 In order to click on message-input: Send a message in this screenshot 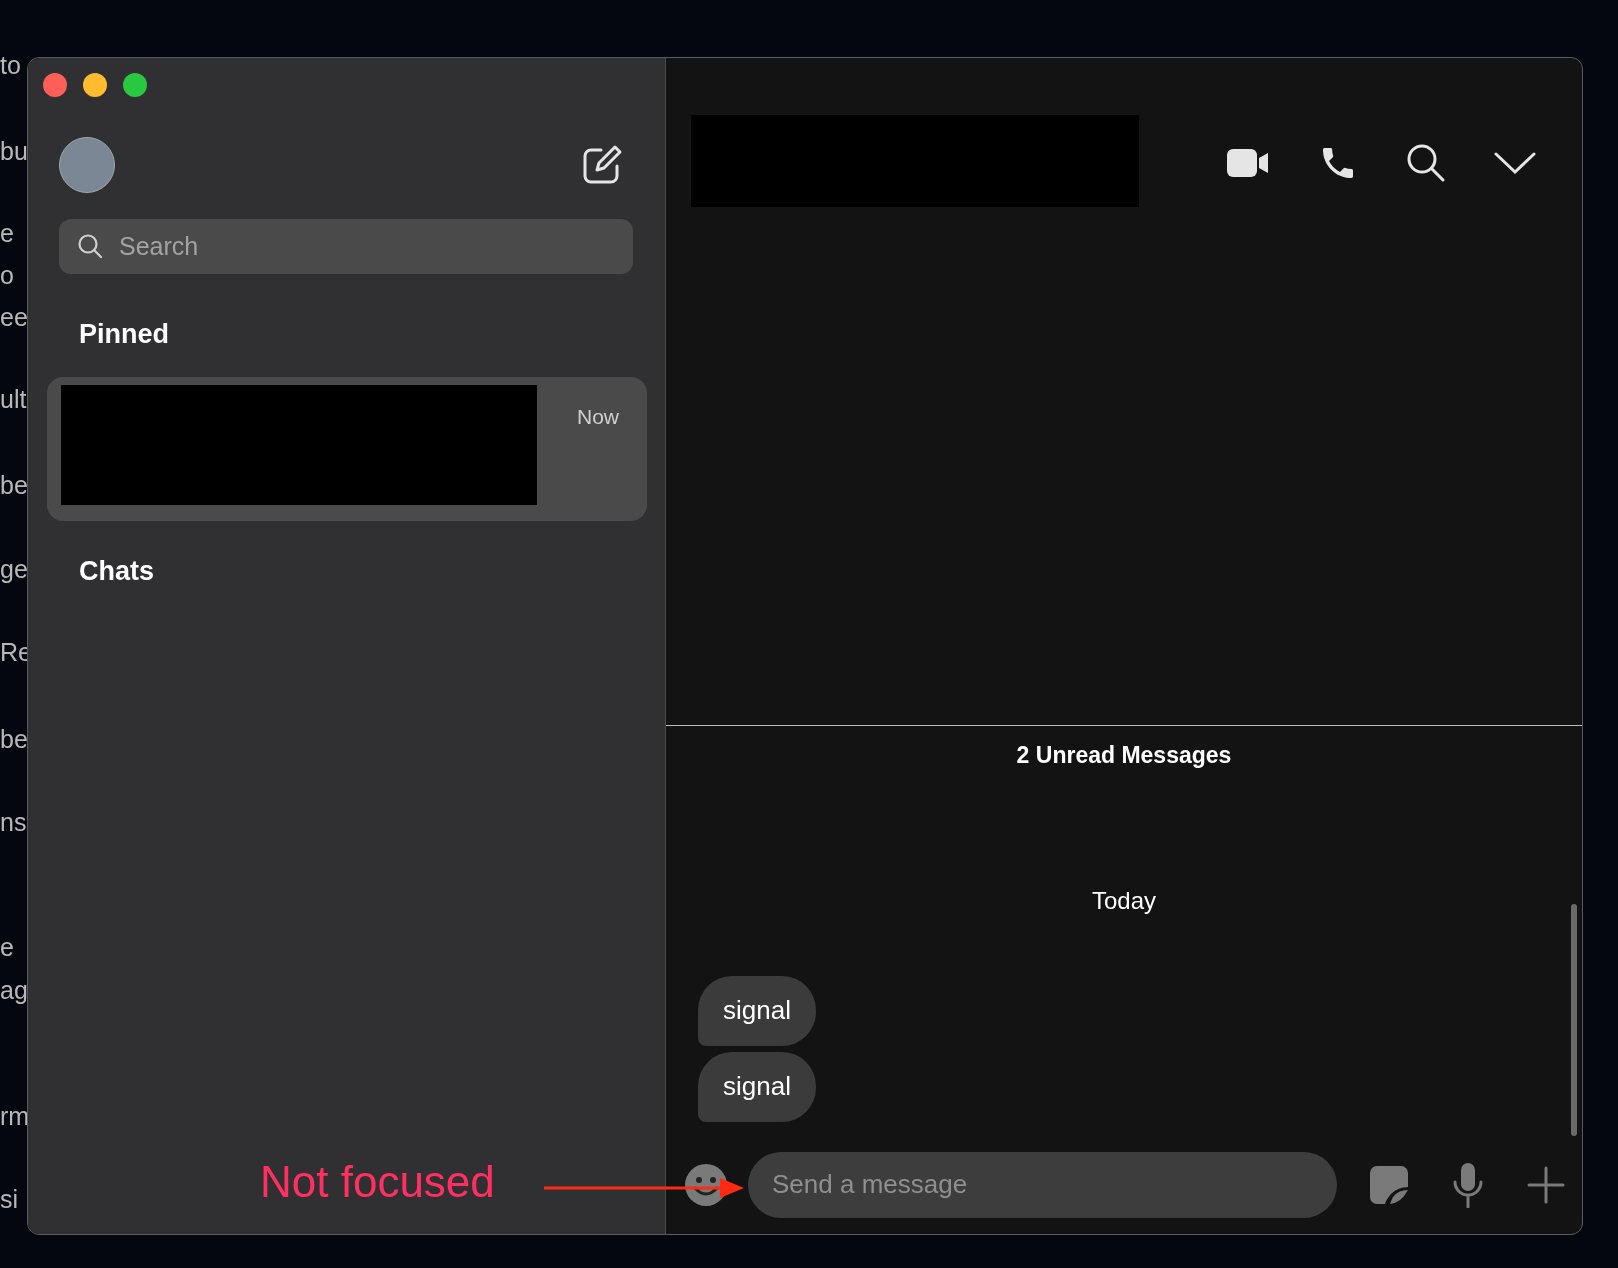, I will do `click(1042, 1184)`.